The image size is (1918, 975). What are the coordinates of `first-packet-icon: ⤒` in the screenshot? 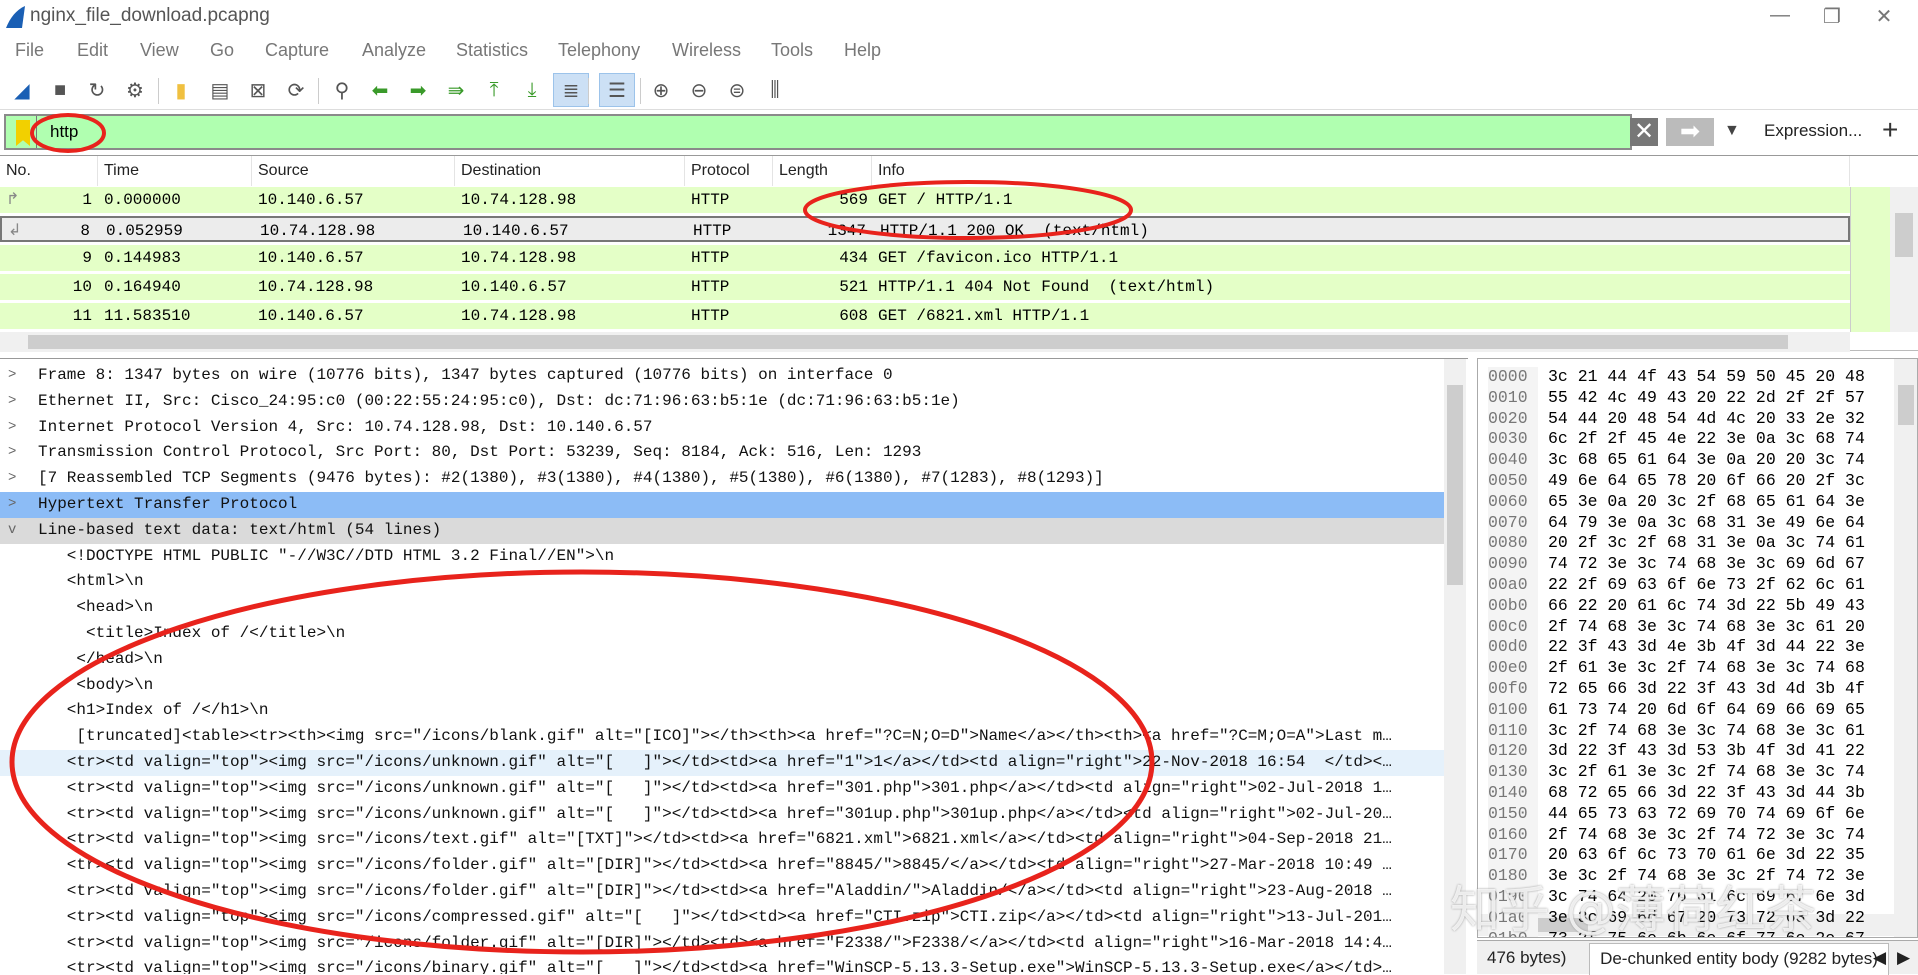 It's located at (494, 90).